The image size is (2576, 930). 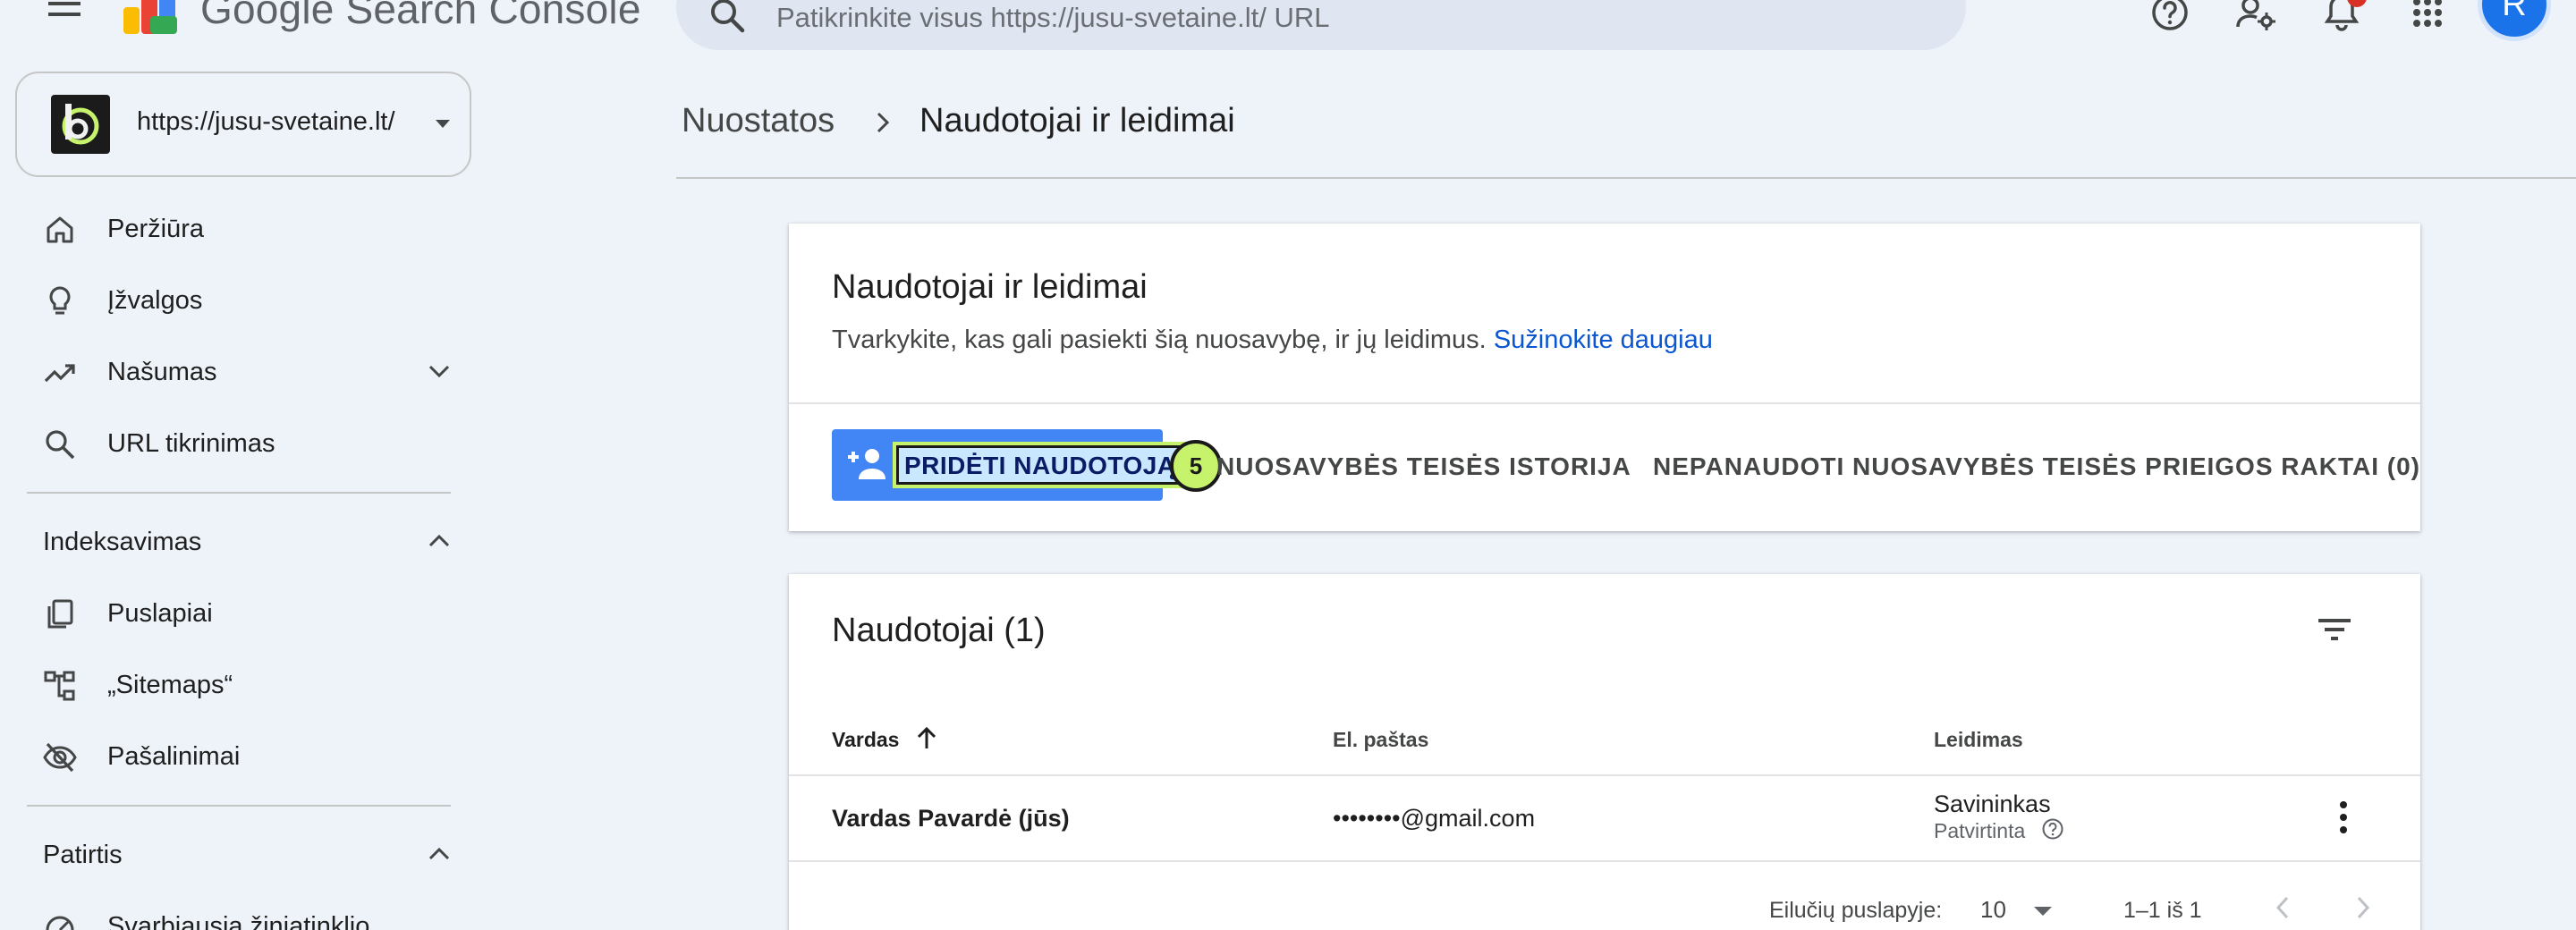 What do you see at coordinates (149, 18) in the screenshot?
I see `search-console-logo-icon` at bounding box center [149, 18].